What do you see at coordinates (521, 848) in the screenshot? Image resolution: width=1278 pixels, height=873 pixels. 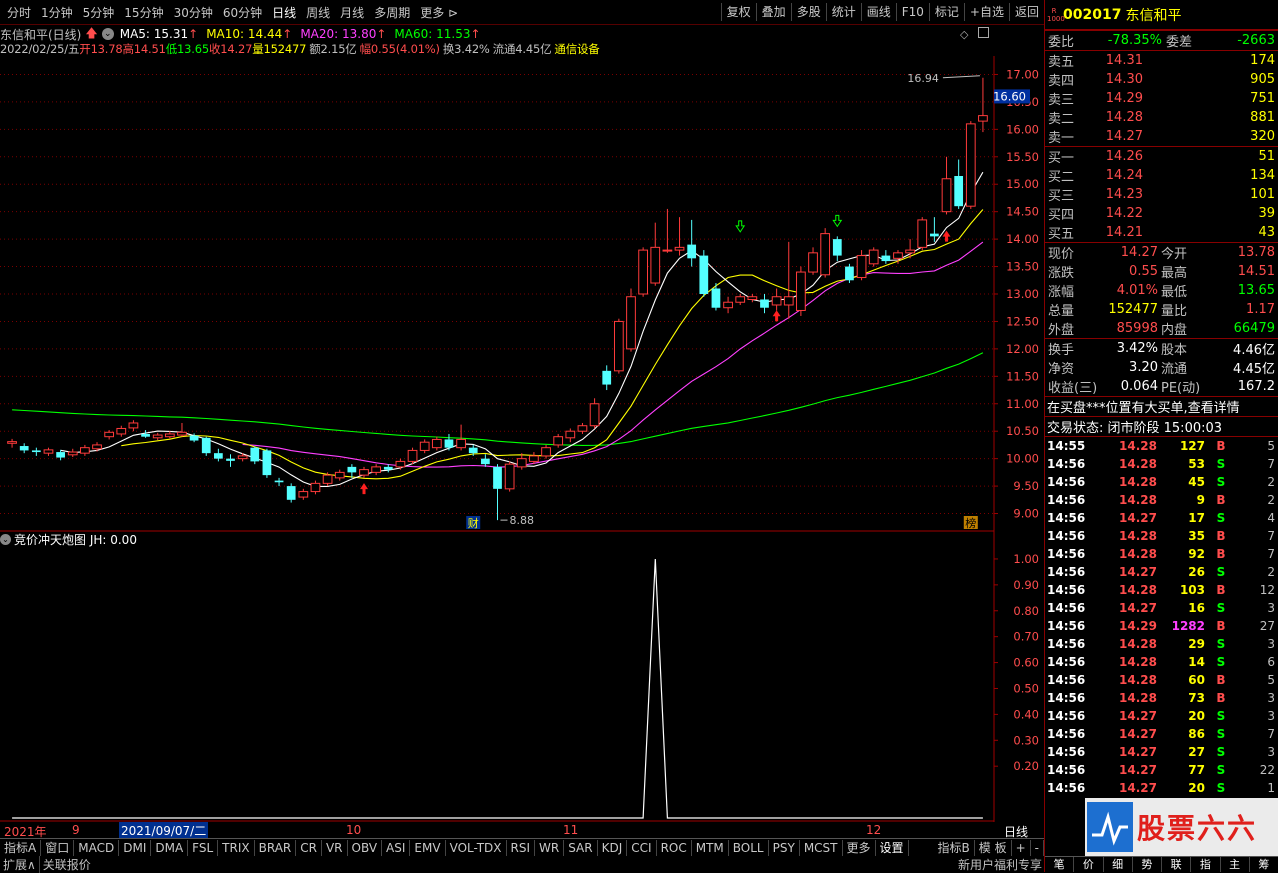 I see `indicator-tab-14: RSI` at bounding box center [521, 848].